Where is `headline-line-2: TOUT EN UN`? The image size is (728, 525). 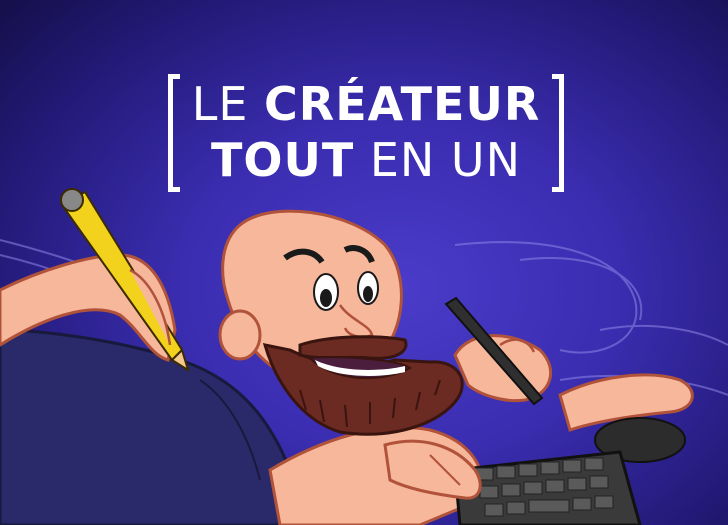
headline-line-2: TOUT EN UN is located at coordinates (366, 160).